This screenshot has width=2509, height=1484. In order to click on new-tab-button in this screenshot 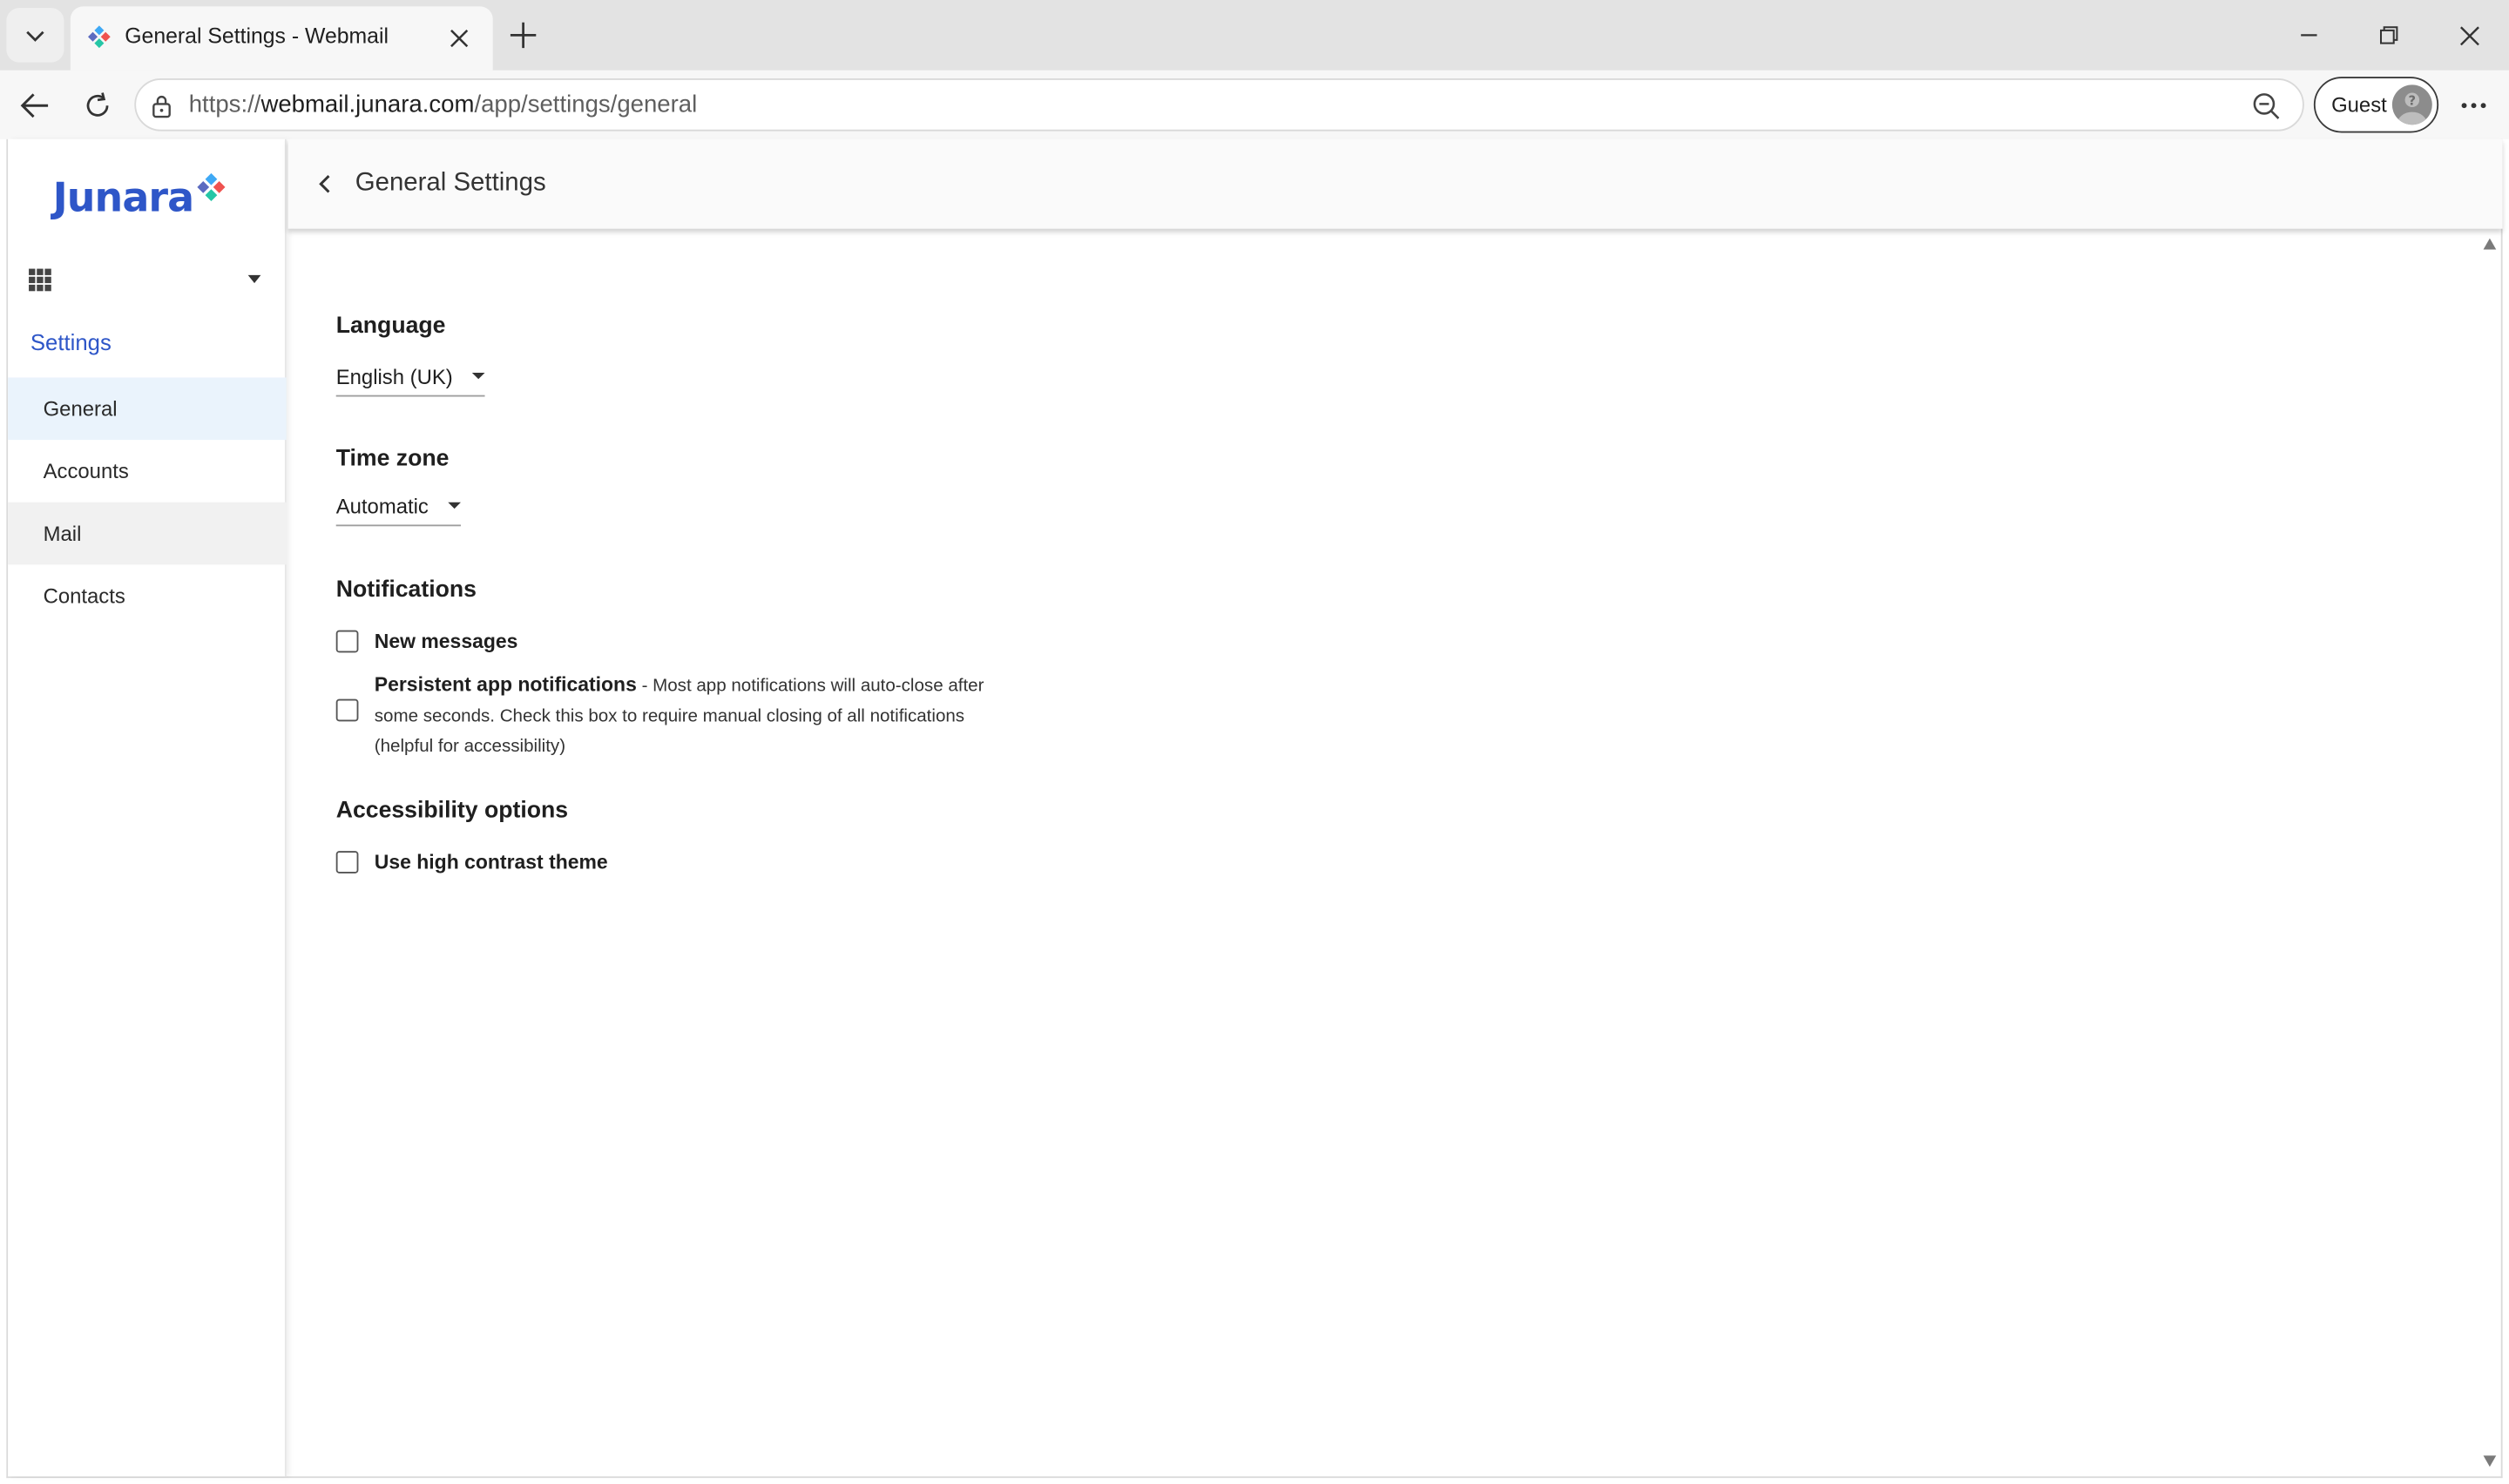, I will do `click(523, 35)`.